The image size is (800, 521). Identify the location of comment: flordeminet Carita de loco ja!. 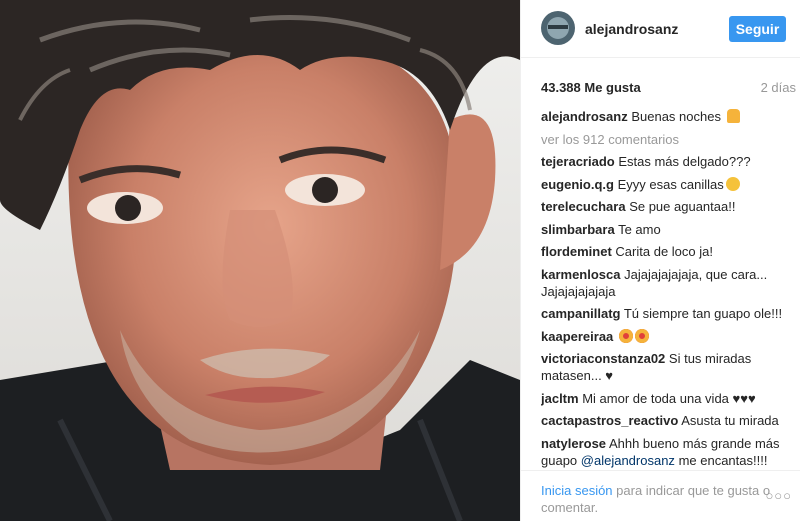
(667, 251).